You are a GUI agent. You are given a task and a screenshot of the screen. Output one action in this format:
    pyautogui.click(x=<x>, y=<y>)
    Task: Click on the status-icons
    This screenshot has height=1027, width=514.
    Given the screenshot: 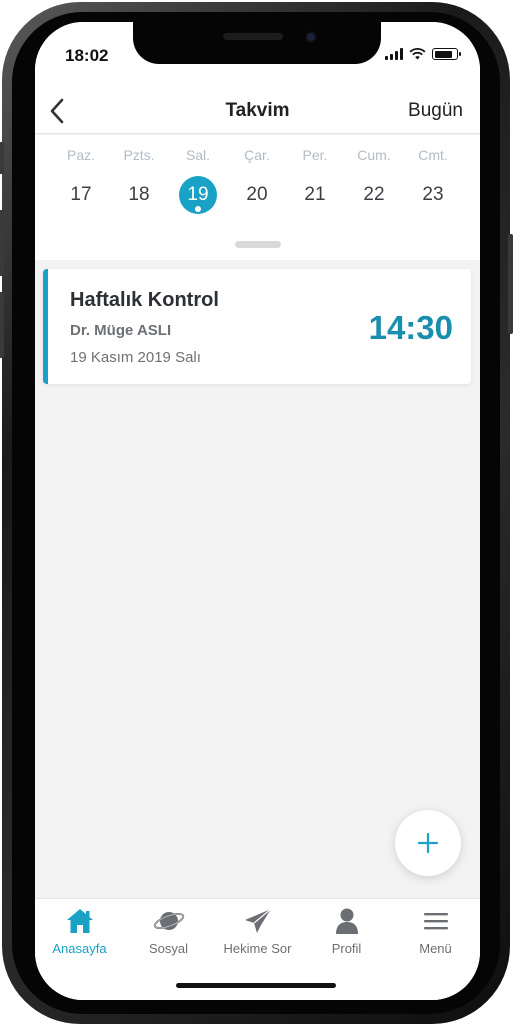 What is the action you would take?
    pyautogui.click(x=423, y=54)
    